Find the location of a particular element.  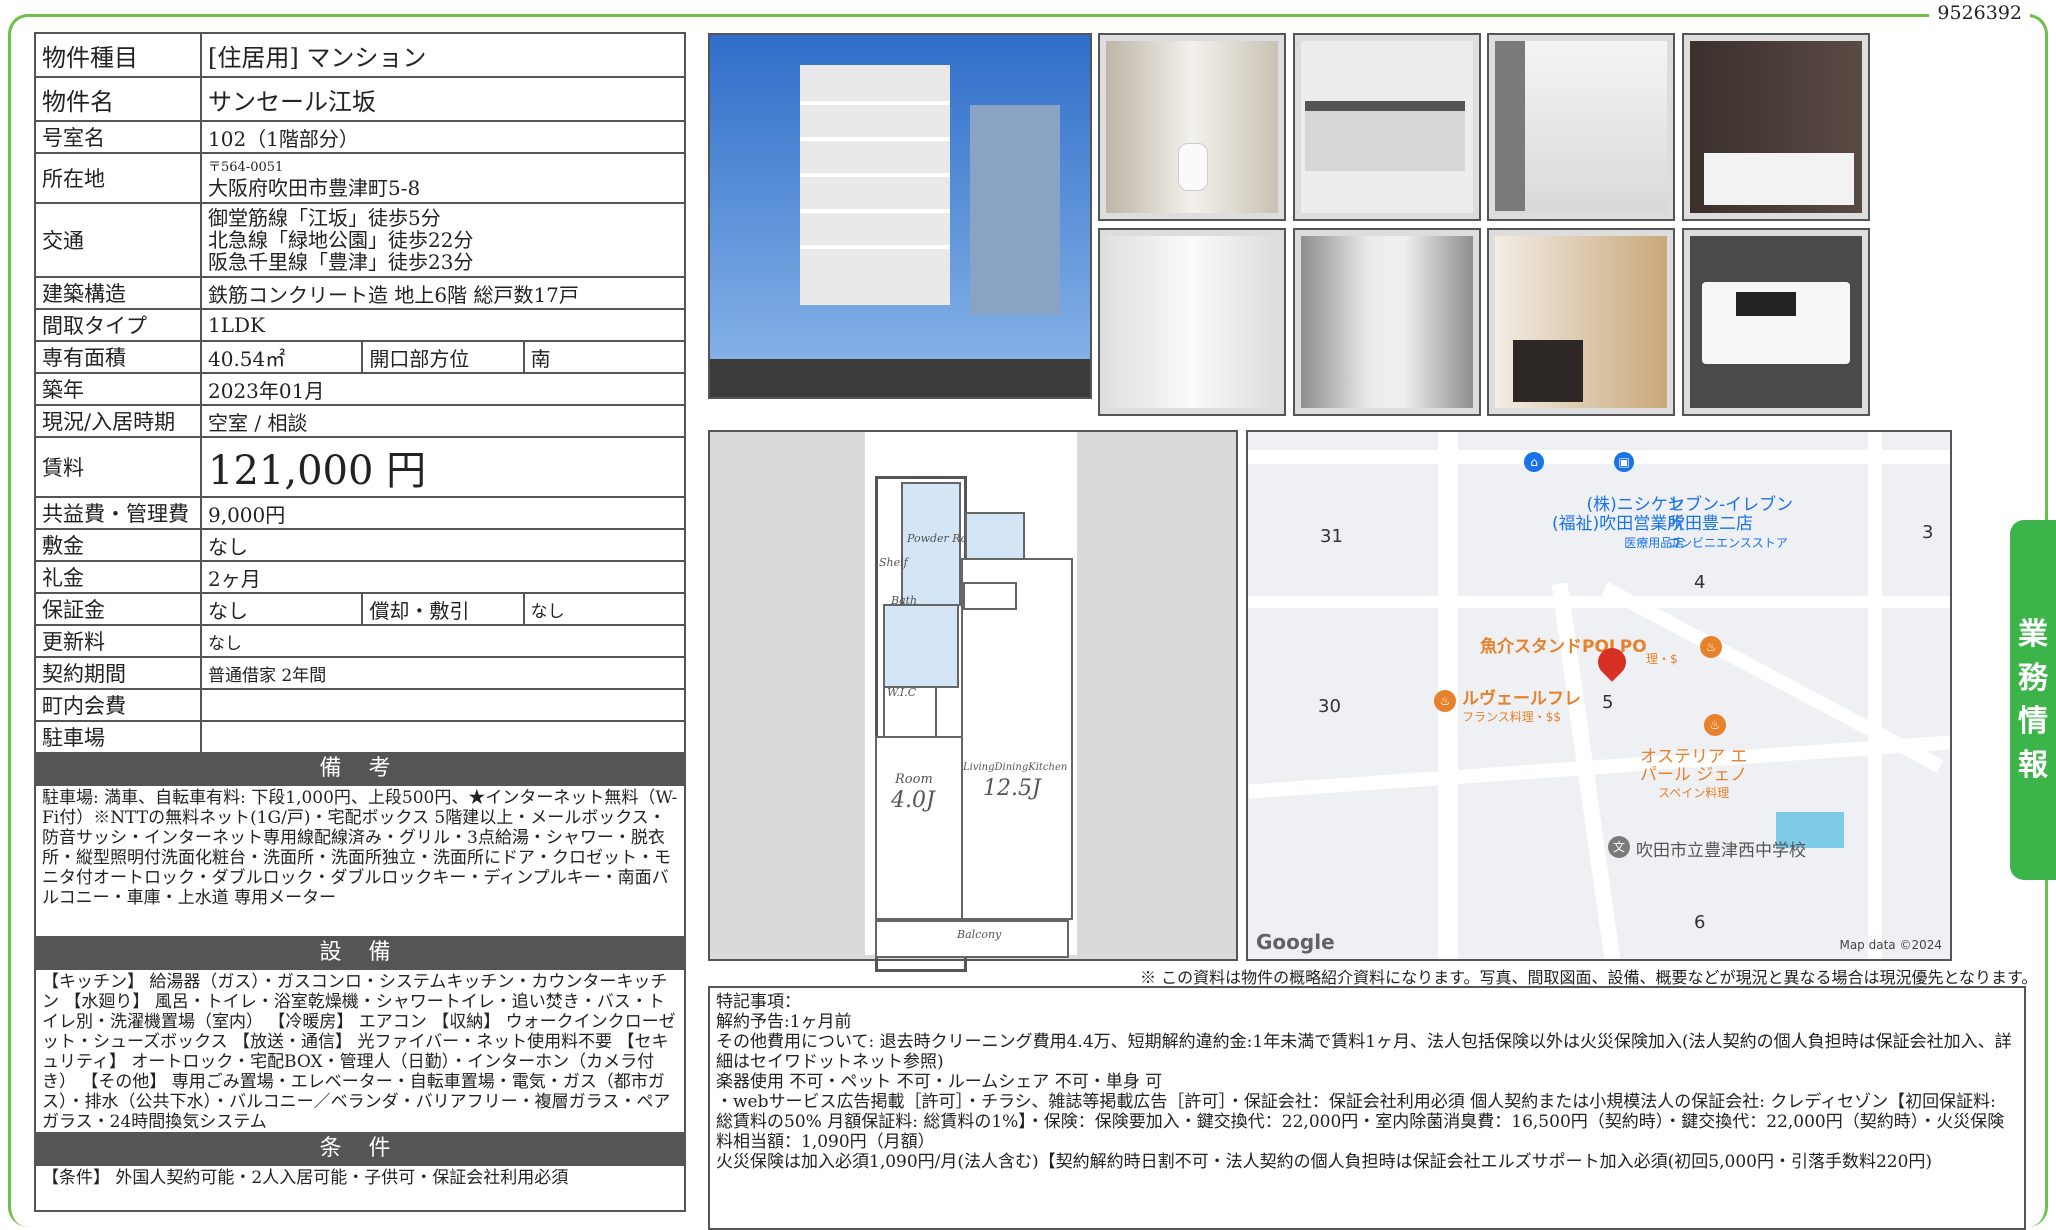

remarks-title: 備 考 is located at coordinates (360, 770).